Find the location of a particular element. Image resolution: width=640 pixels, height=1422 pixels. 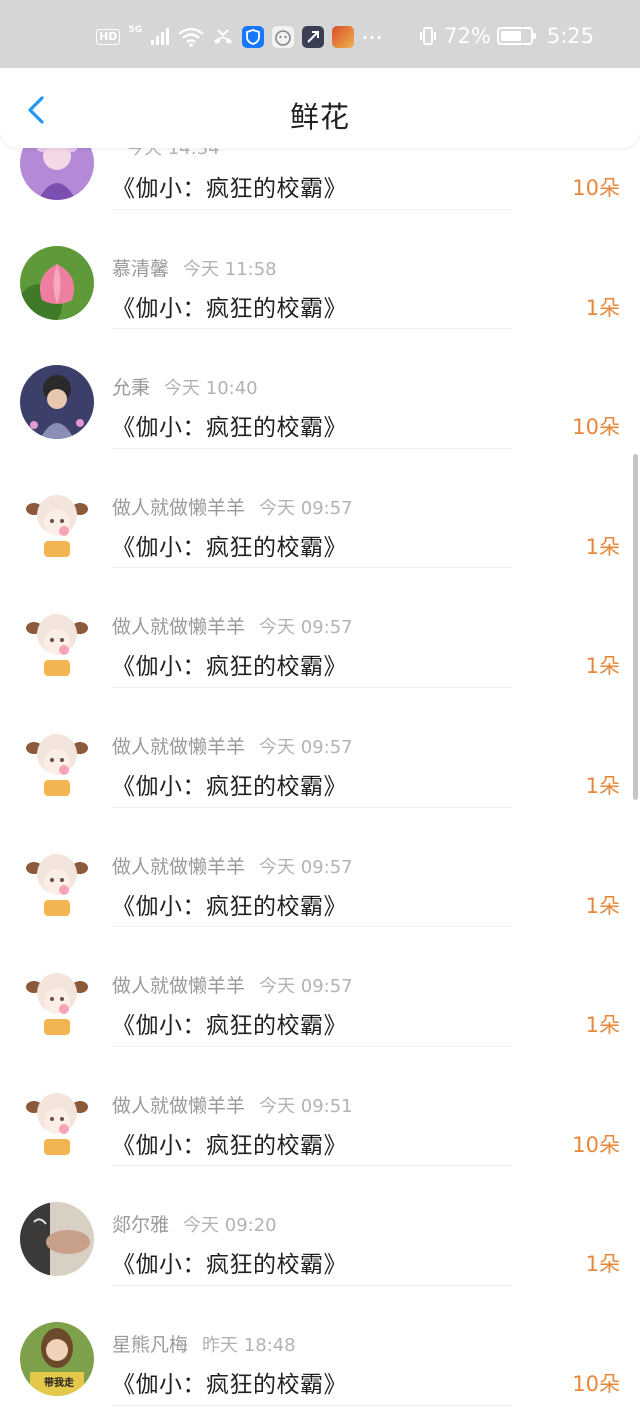

status-bar: HD 5G ··· 72% 5:25 is located at coordinates (320, 34).